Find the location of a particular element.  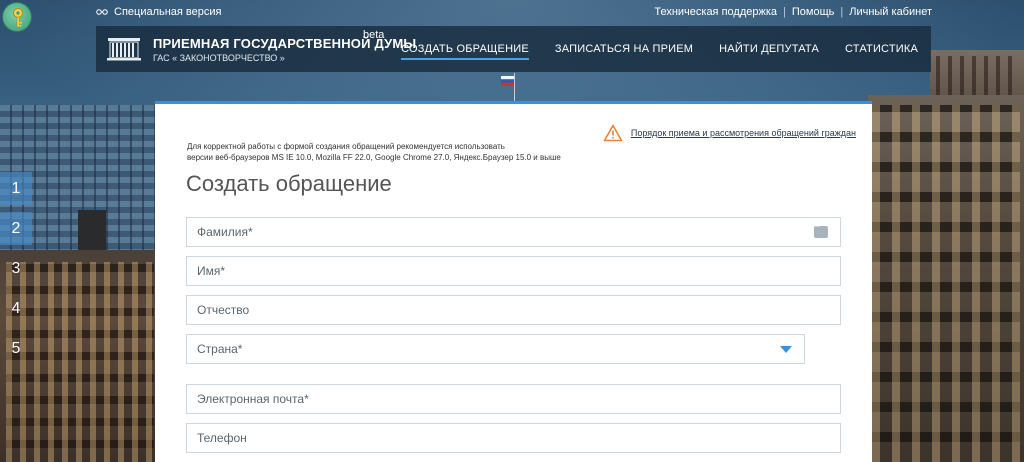

site-subtitle: ГАС « ЗАКОНОТВОРЧЕСТВО » is located at coordinates (219, 58).